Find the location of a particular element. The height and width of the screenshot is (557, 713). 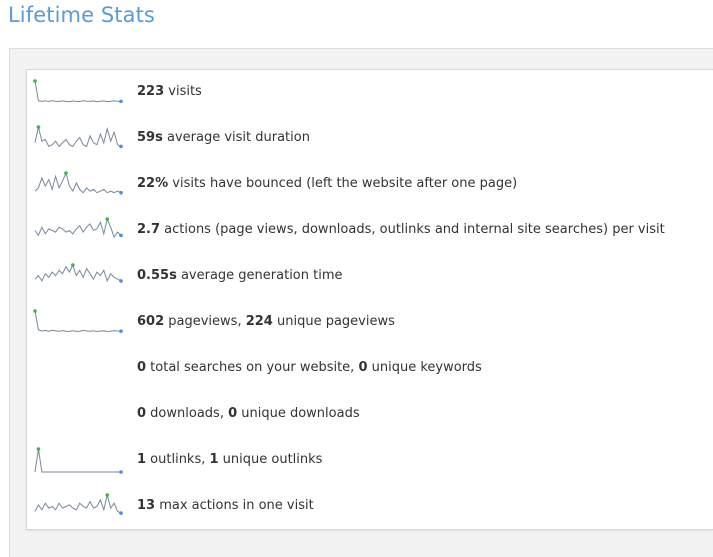

stat-text: 223 visits is located at coordinates (169, 91).